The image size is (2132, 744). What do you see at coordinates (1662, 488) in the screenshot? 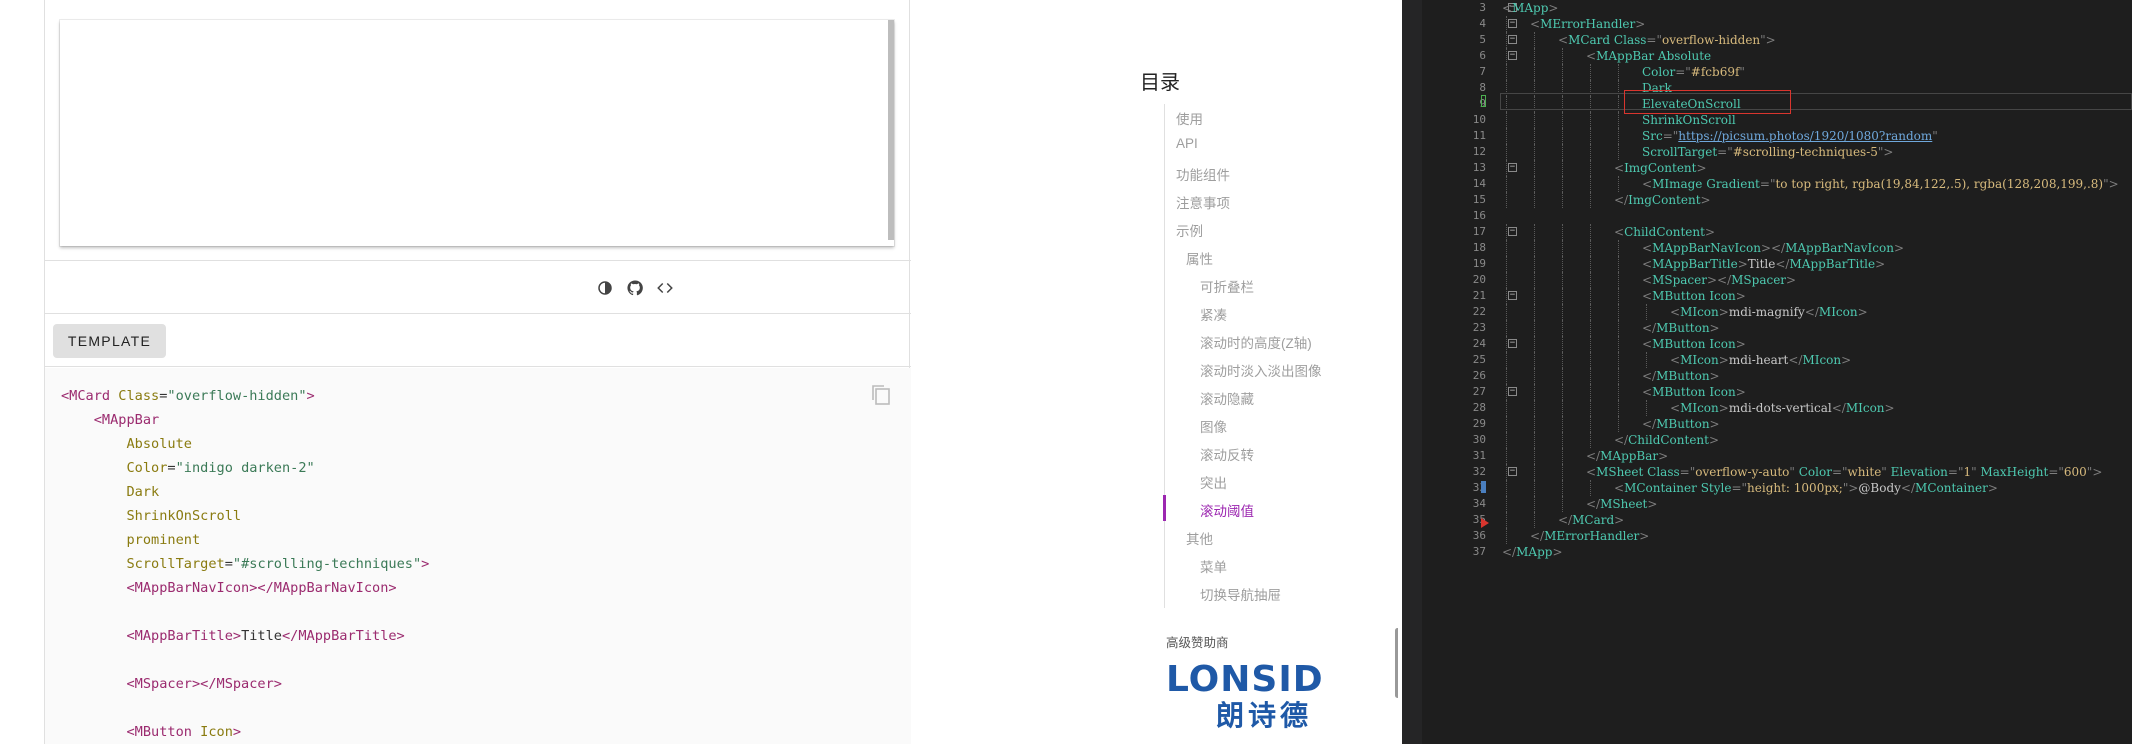
I see `editor-token: MContainer` at bounding box center [1662, 488].